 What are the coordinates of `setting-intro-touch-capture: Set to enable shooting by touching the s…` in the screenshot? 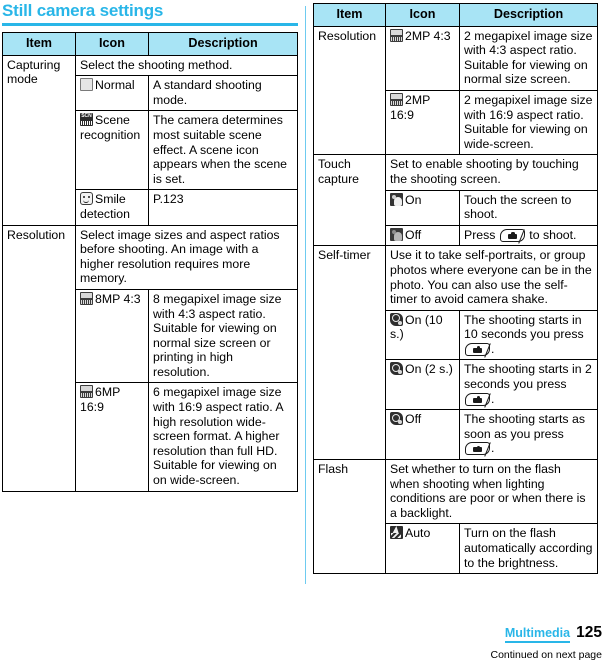 It's located at (491, 172).